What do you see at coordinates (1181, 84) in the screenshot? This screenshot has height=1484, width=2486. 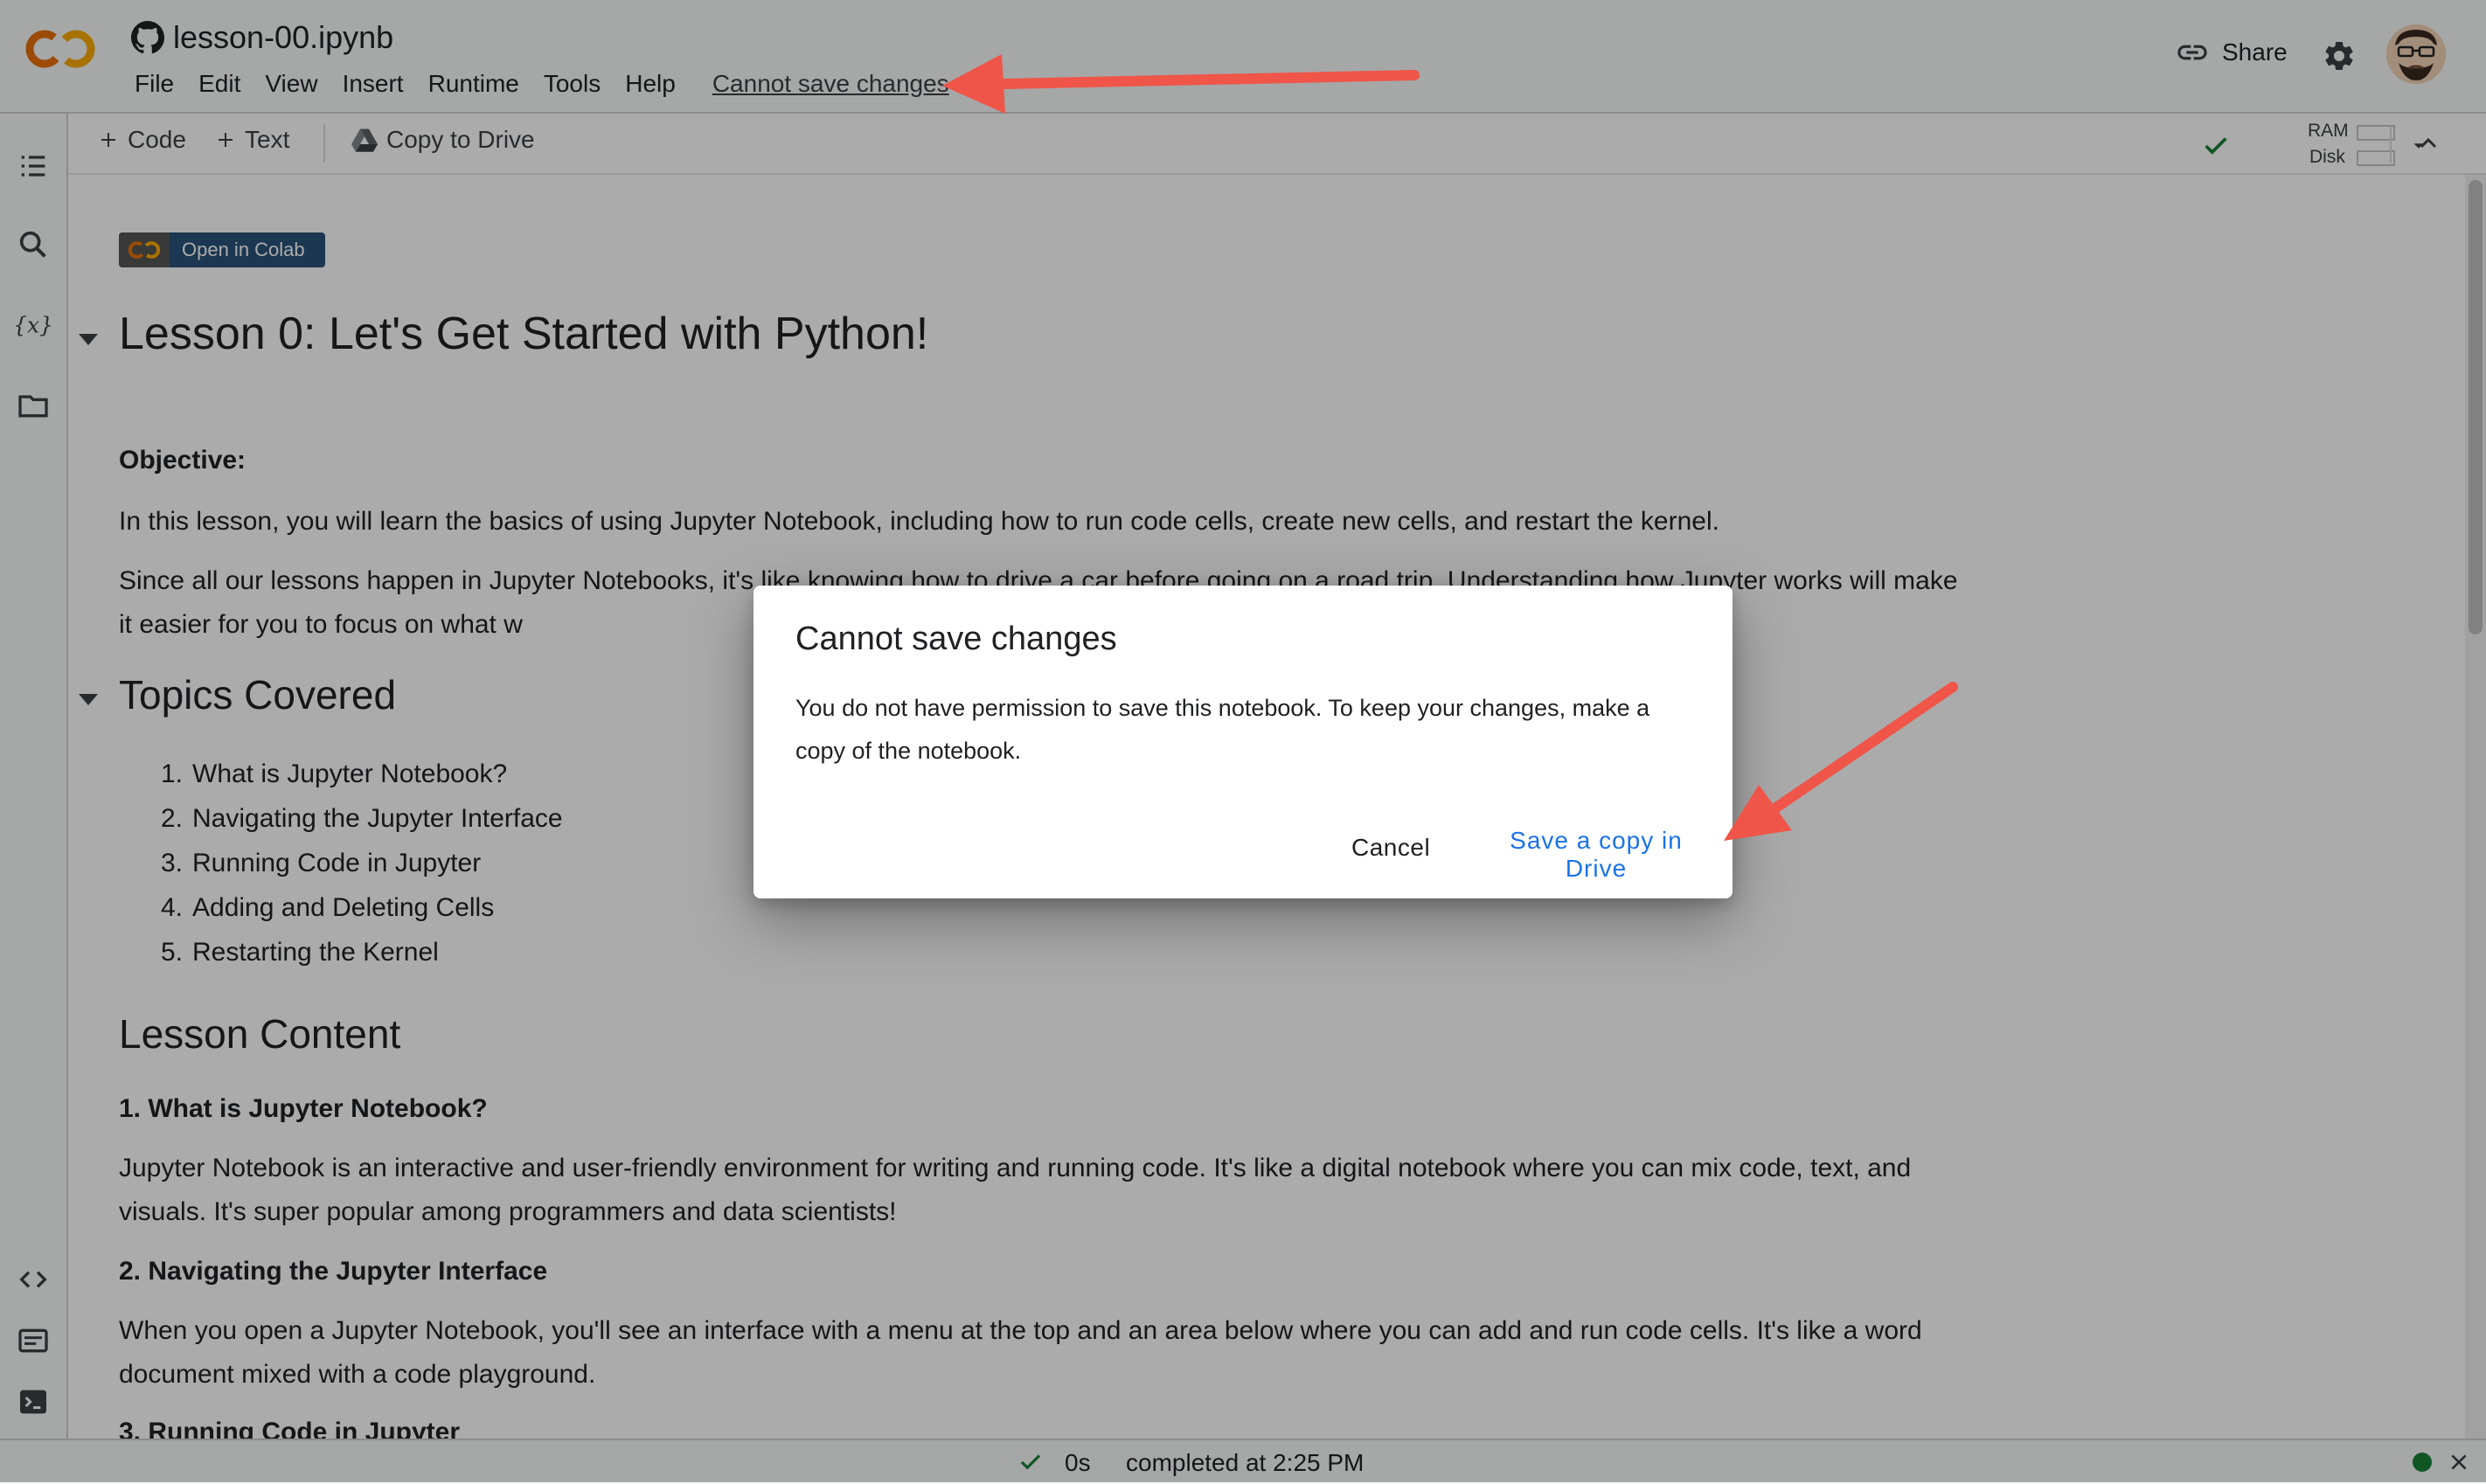 I see `arrow-to-cannot-save-link` at bounding box center [1181, 84].